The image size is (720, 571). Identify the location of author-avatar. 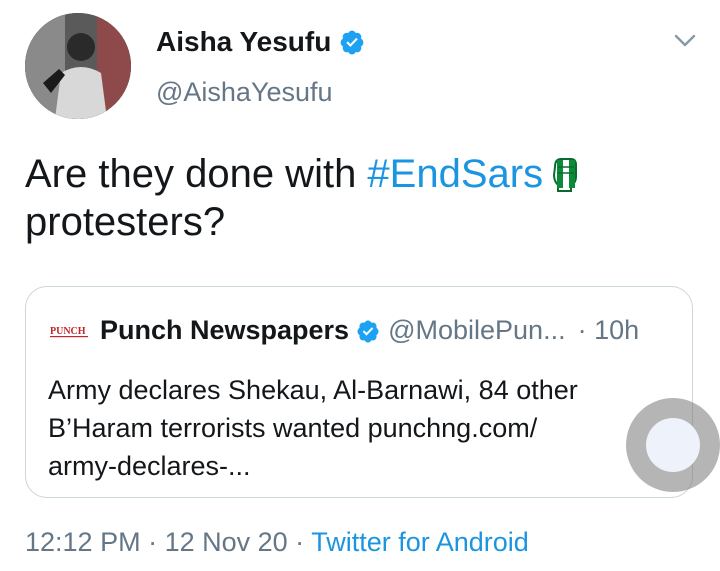
(78, 66).